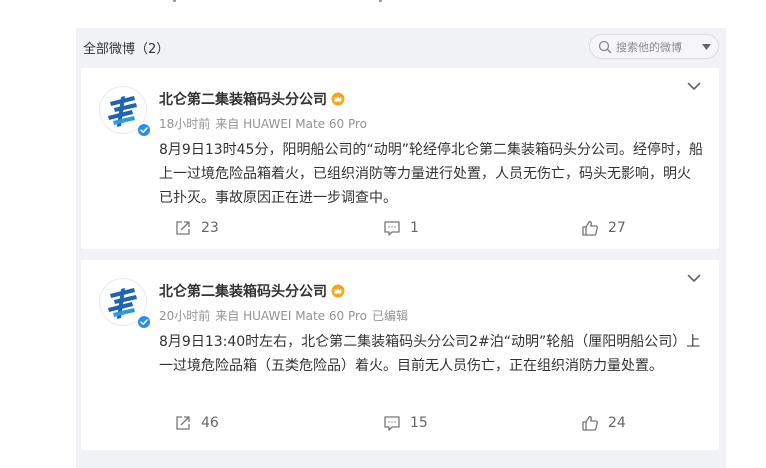  I want to click on search-input, so click(655, 47).